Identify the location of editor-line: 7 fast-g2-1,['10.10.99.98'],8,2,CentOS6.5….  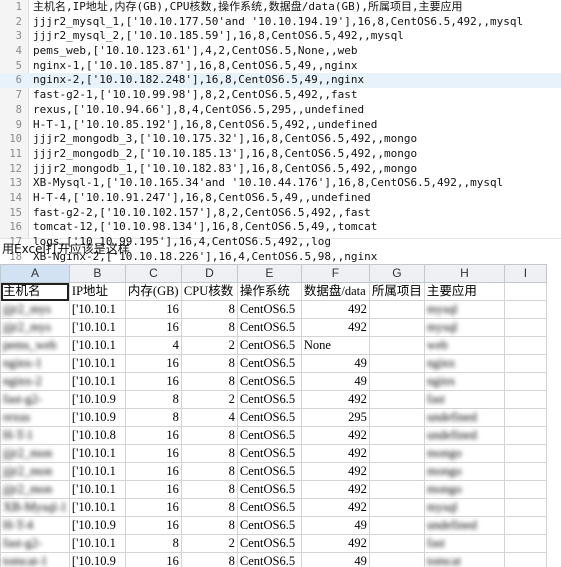
(280, 95).